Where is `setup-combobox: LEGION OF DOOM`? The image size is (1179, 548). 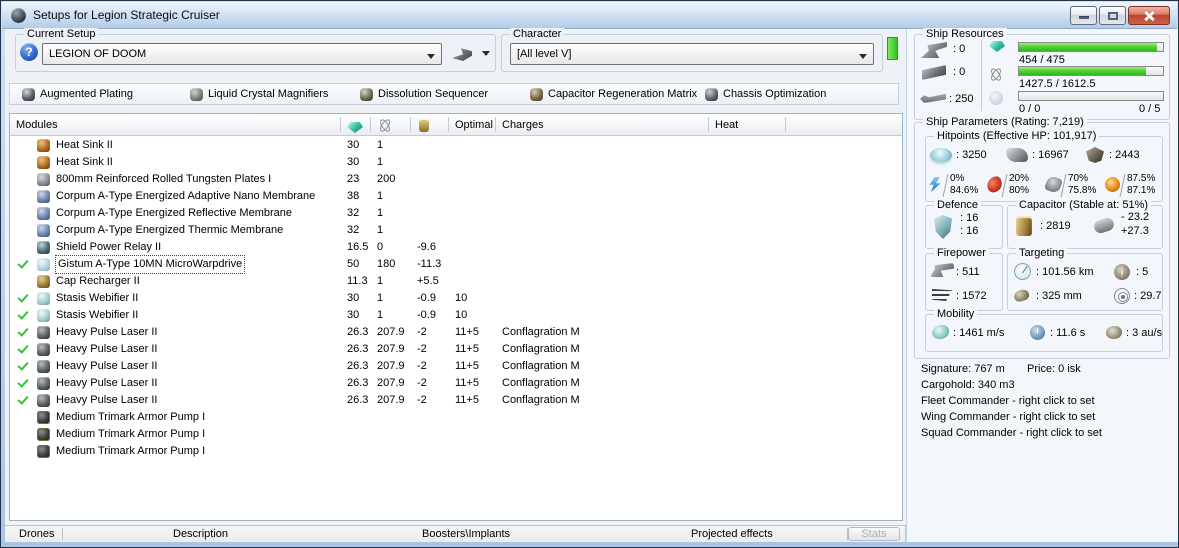
setup-combobox: LEGION OF DOOM is located at coordinates (242, 54).